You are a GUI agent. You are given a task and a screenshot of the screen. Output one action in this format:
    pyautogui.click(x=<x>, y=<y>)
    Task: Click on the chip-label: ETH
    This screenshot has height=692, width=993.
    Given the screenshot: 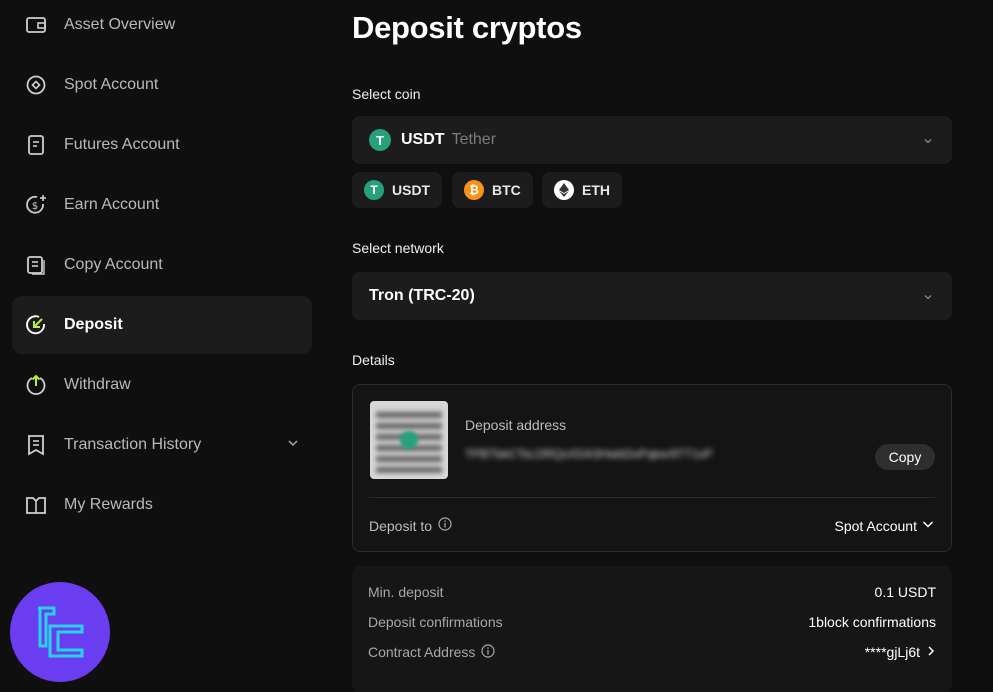 What is the action you would take?
    pyautogui.click(x=596, y=190)
    